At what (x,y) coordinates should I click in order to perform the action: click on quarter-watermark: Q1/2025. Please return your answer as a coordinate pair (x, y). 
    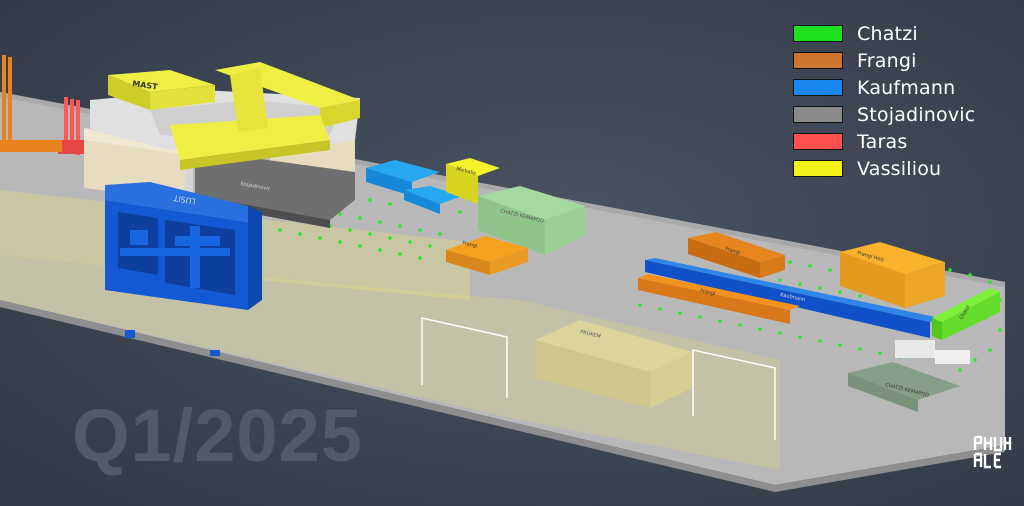
    Looking at the image, I should click on (217, 435).